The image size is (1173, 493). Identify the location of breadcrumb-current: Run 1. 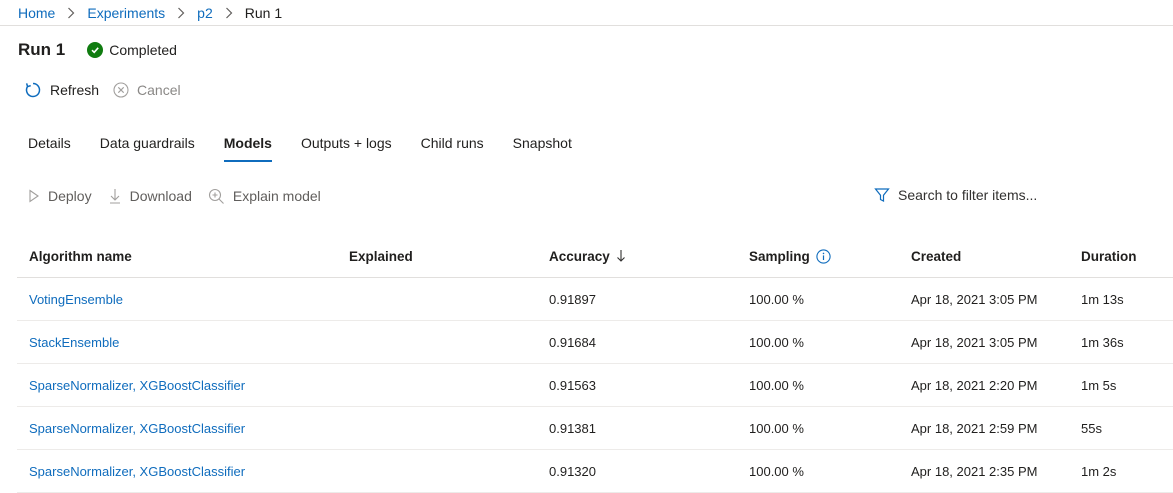
(263, 12).